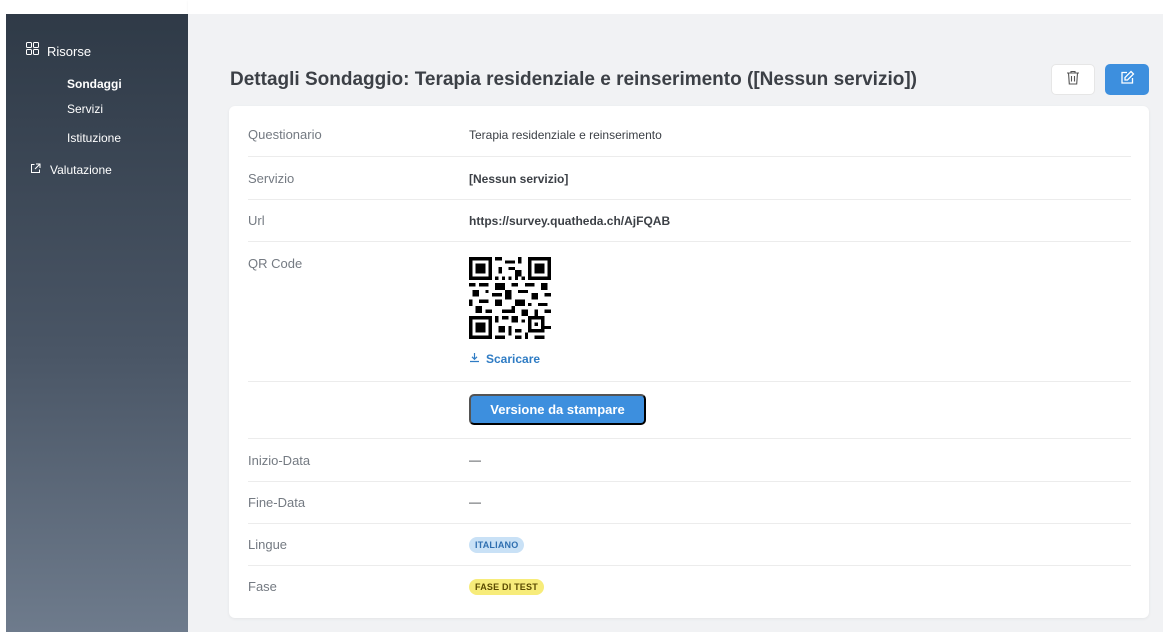  What do you see at coordinates (475, 502) in the screenshot?
I see `end-date-value: —` at bounding box center [475, 502].